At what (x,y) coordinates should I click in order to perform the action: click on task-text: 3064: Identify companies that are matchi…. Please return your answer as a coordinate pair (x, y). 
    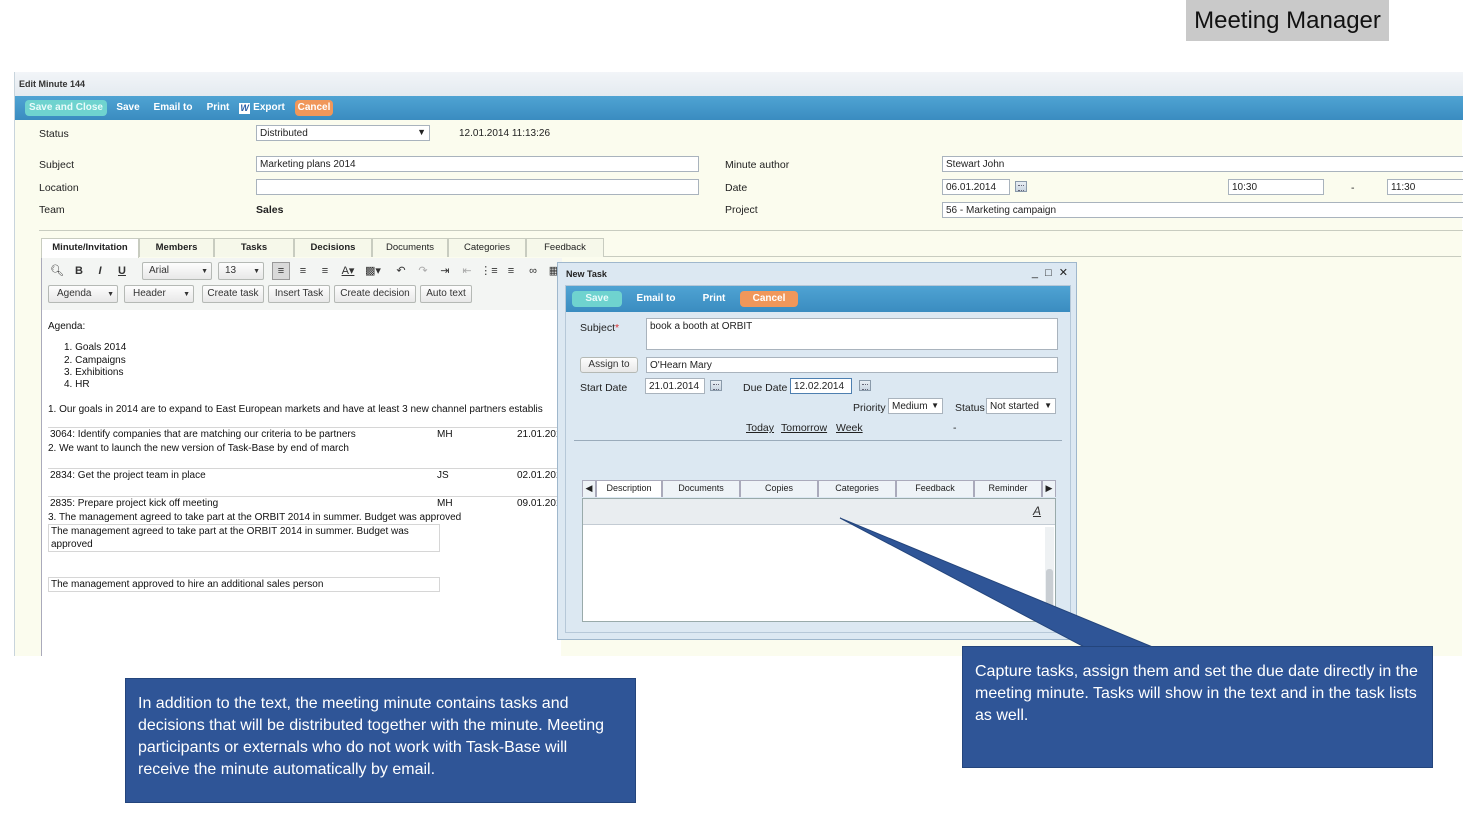
    Looking at the image, I should click on (203, 434).